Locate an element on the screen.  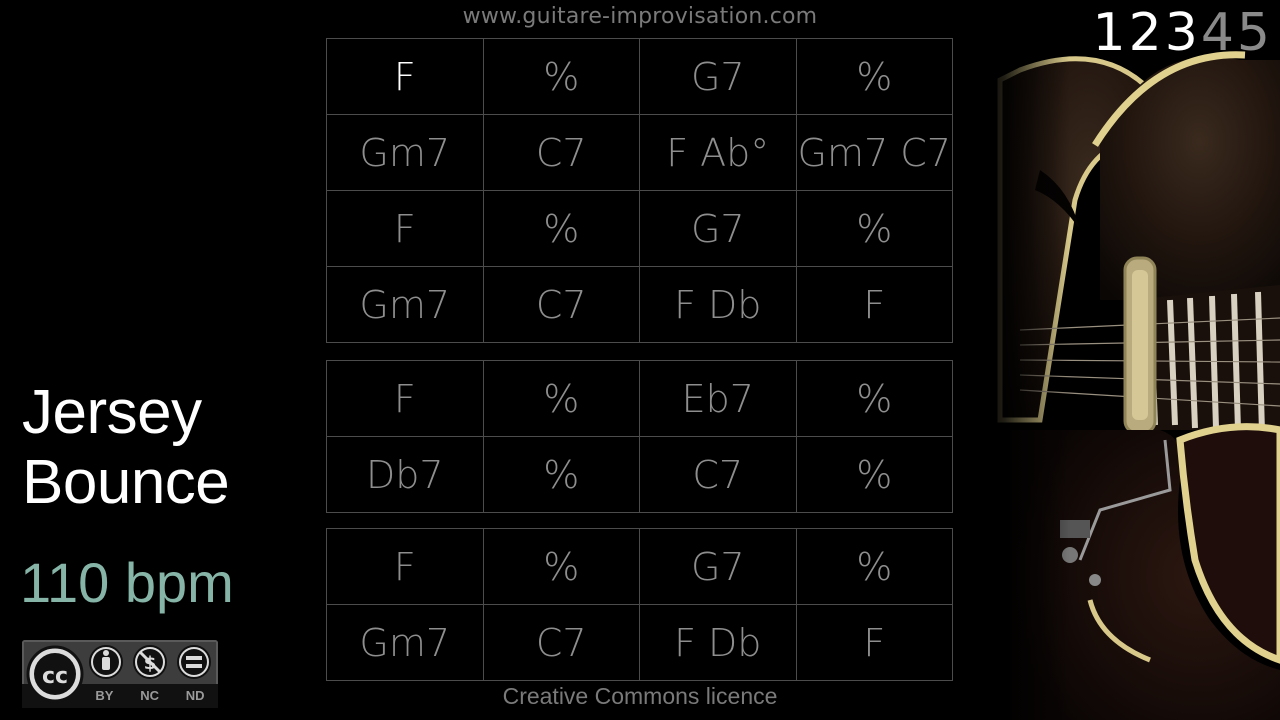
cc-by-label: BY is located at coordinates (104, 695).